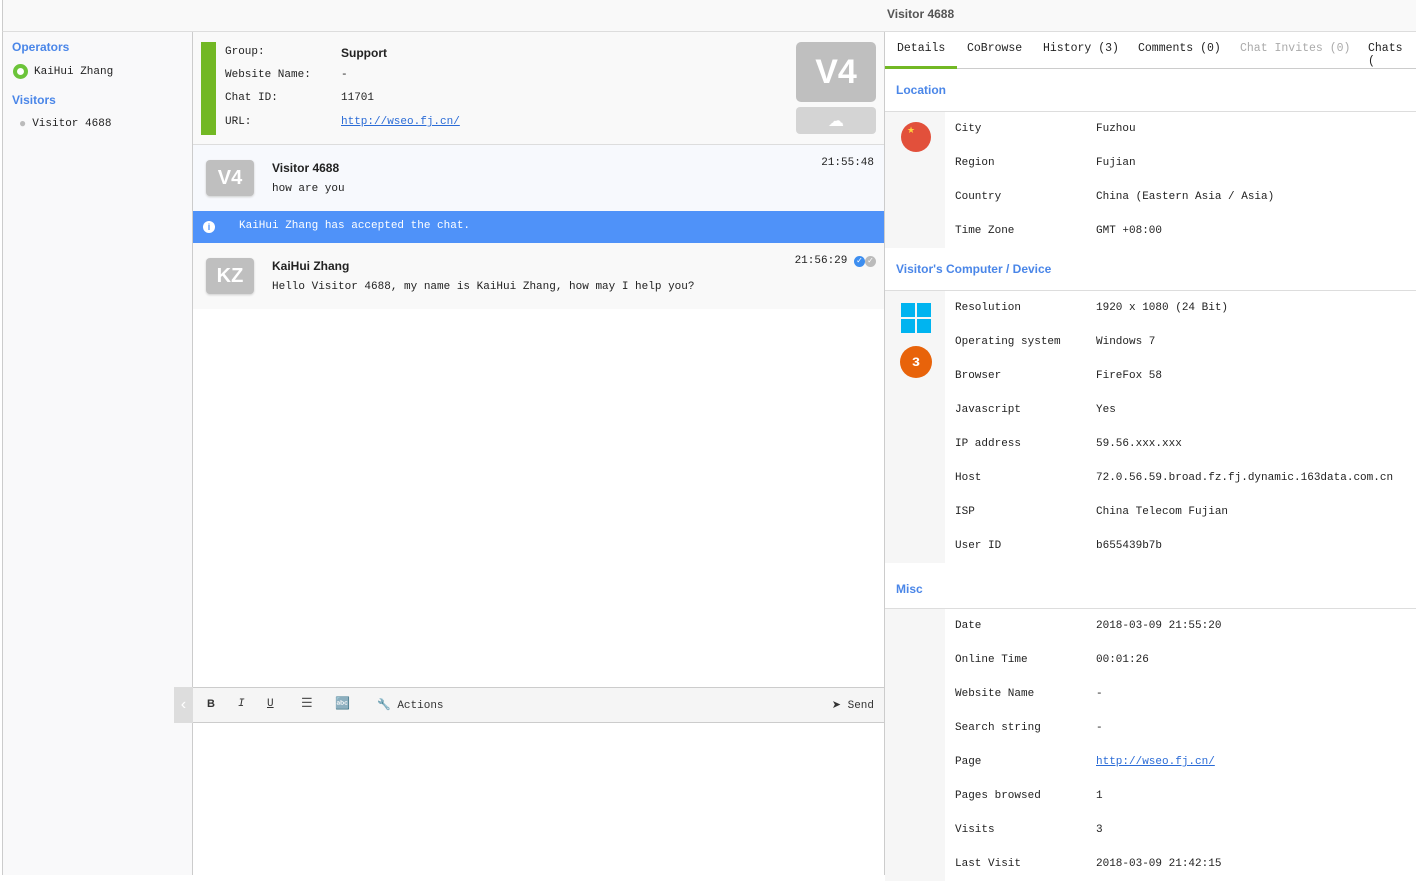  I want to click on tab-details: Details, so click(921, 55).